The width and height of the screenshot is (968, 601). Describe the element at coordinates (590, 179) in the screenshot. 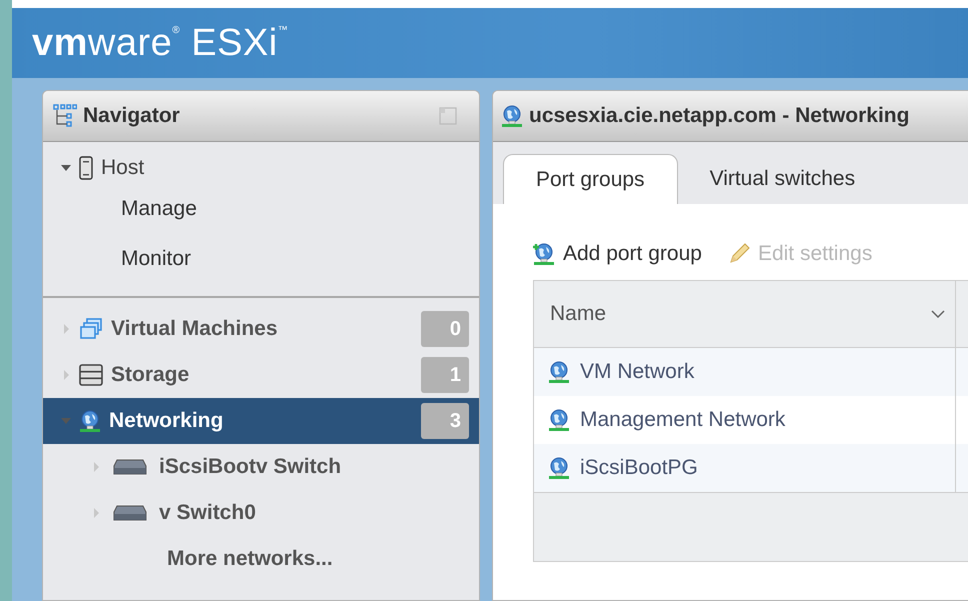

I see `tab: Port groups` at that location.